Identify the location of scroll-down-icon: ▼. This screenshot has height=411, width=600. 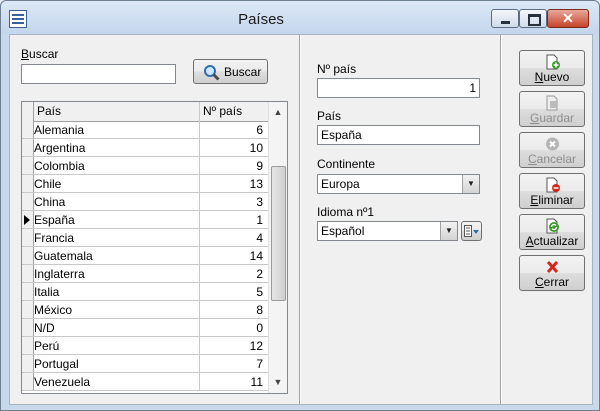
(278, 382).